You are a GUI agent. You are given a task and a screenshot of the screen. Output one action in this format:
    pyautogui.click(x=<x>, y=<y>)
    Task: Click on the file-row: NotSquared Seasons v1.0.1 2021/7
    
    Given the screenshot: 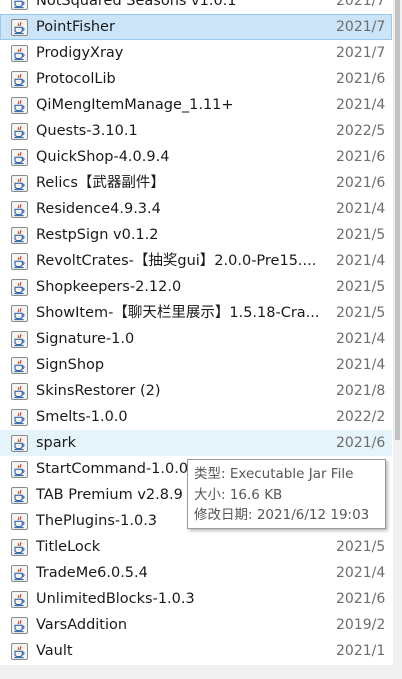 What is the action you would take?
    pyautogui.click(x=196, y=7)
    